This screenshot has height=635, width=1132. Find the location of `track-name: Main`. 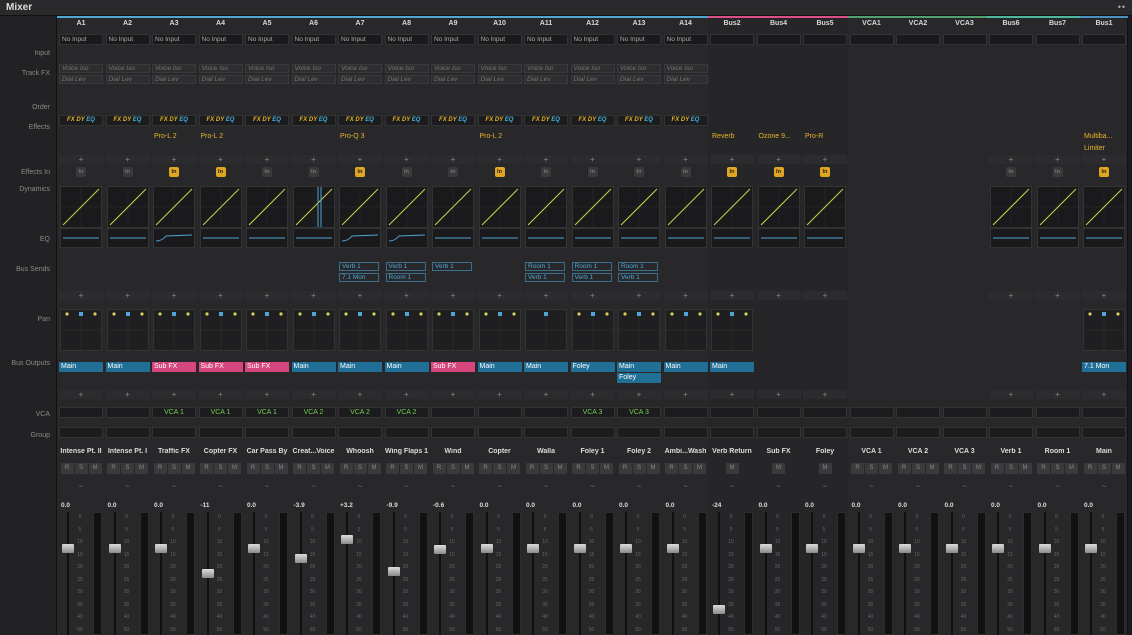

track-name: Main is located at coordinates (1104, 451).